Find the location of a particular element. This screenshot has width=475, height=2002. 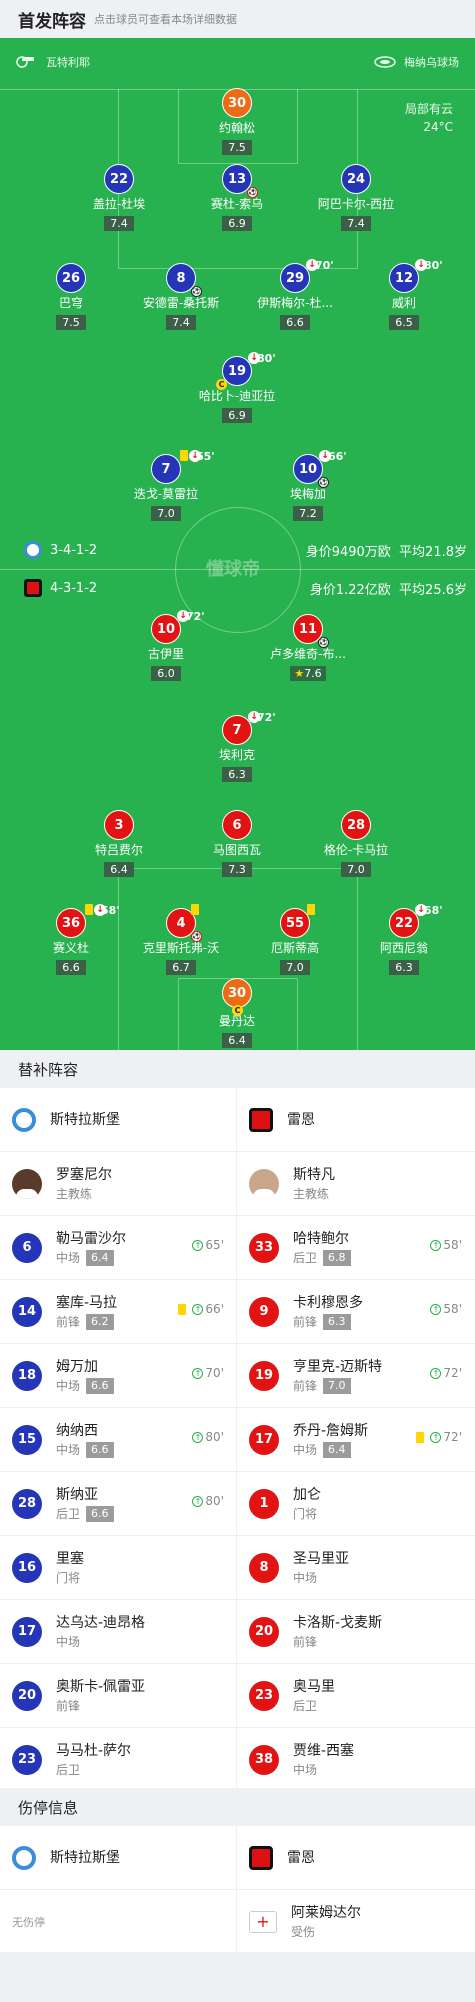

player-rating: 6.3 is located at coordinates (237, 774).